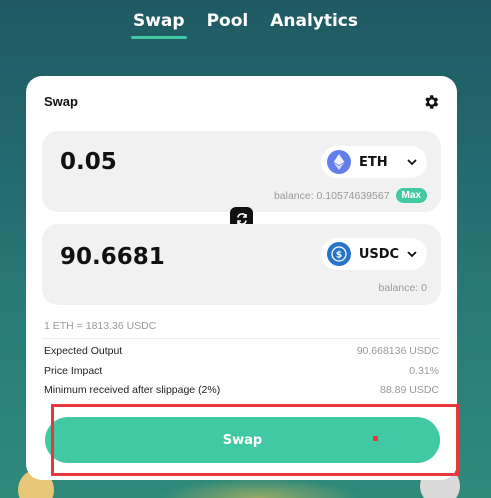  Describe the element at coordinates (61, 101) in the screenshot. I see `card-title: Swap` at that location.